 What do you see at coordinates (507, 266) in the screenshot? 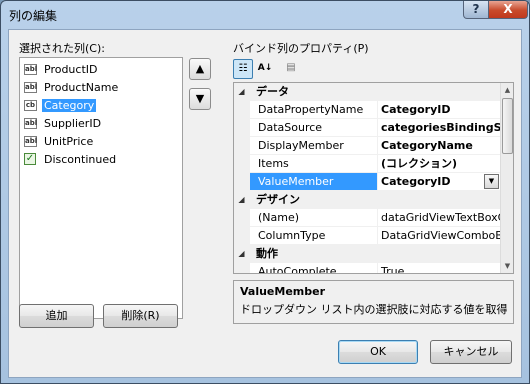
I see `scroll-down-icon: ▼` at bounding box center [507, 266].